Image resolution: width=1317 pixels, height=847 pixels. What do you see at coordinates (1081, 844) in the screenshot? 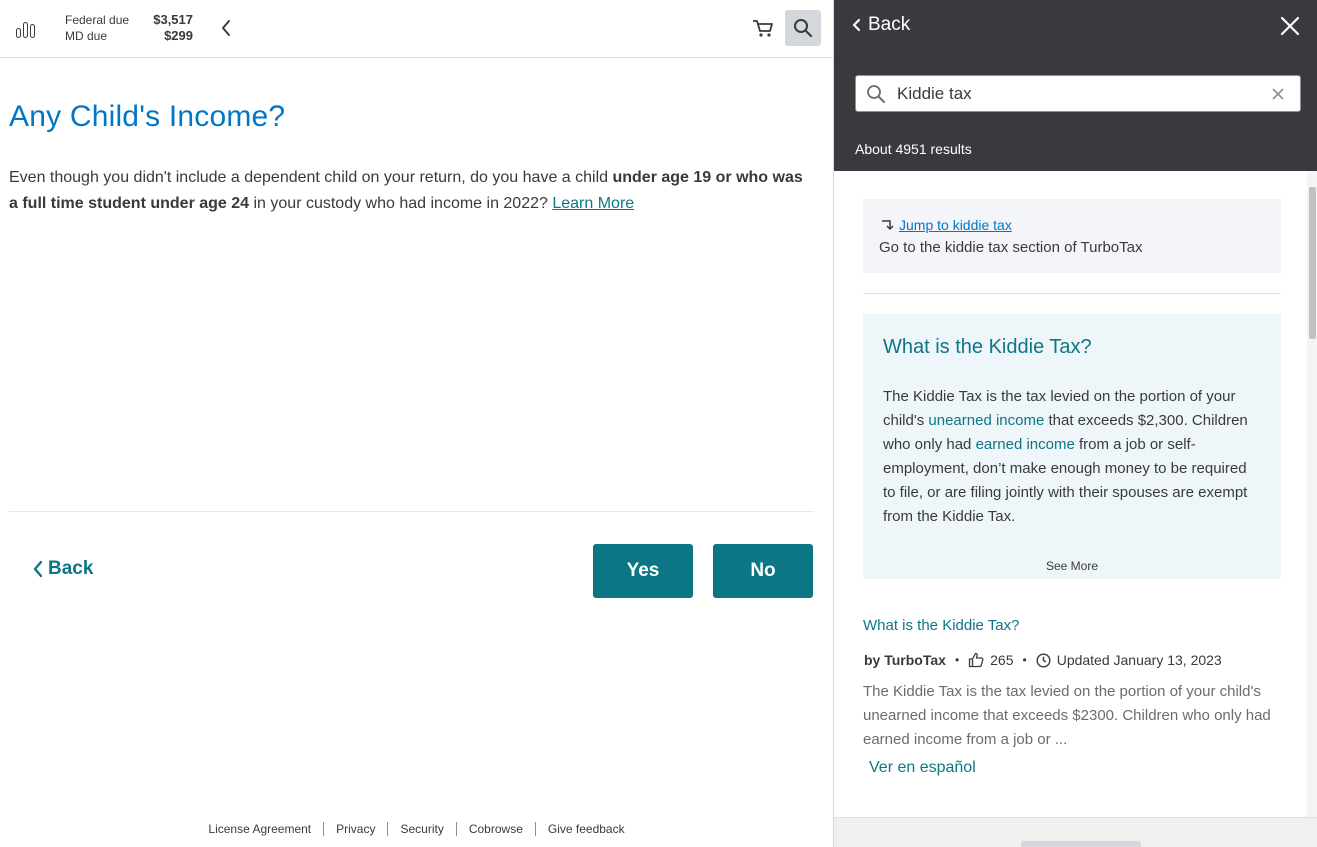
I see `footer-tab` at bounding box center [1081, 844].